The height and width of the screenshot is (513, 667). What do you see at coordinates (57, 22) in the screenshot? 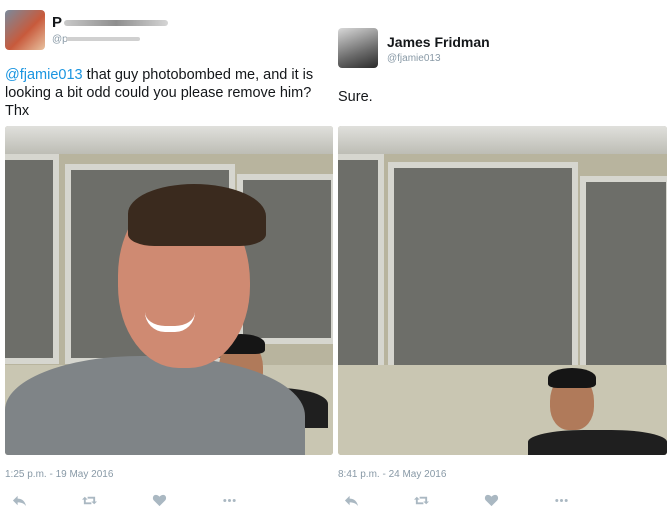
I see `author-name-redacted: P` at bounding box center [57, 22].